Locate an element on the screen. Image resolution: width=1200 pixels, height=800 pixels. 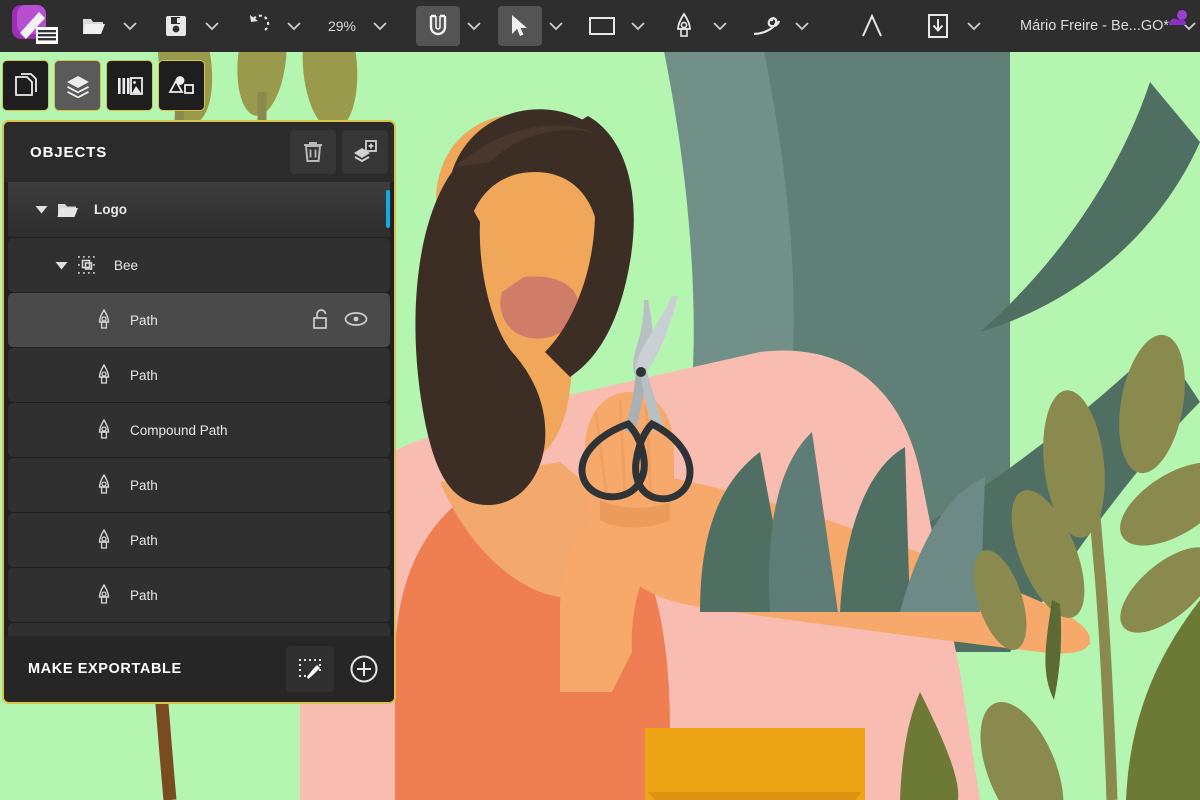
unlocked-padlock-icon is located at coordinates (321, 320).